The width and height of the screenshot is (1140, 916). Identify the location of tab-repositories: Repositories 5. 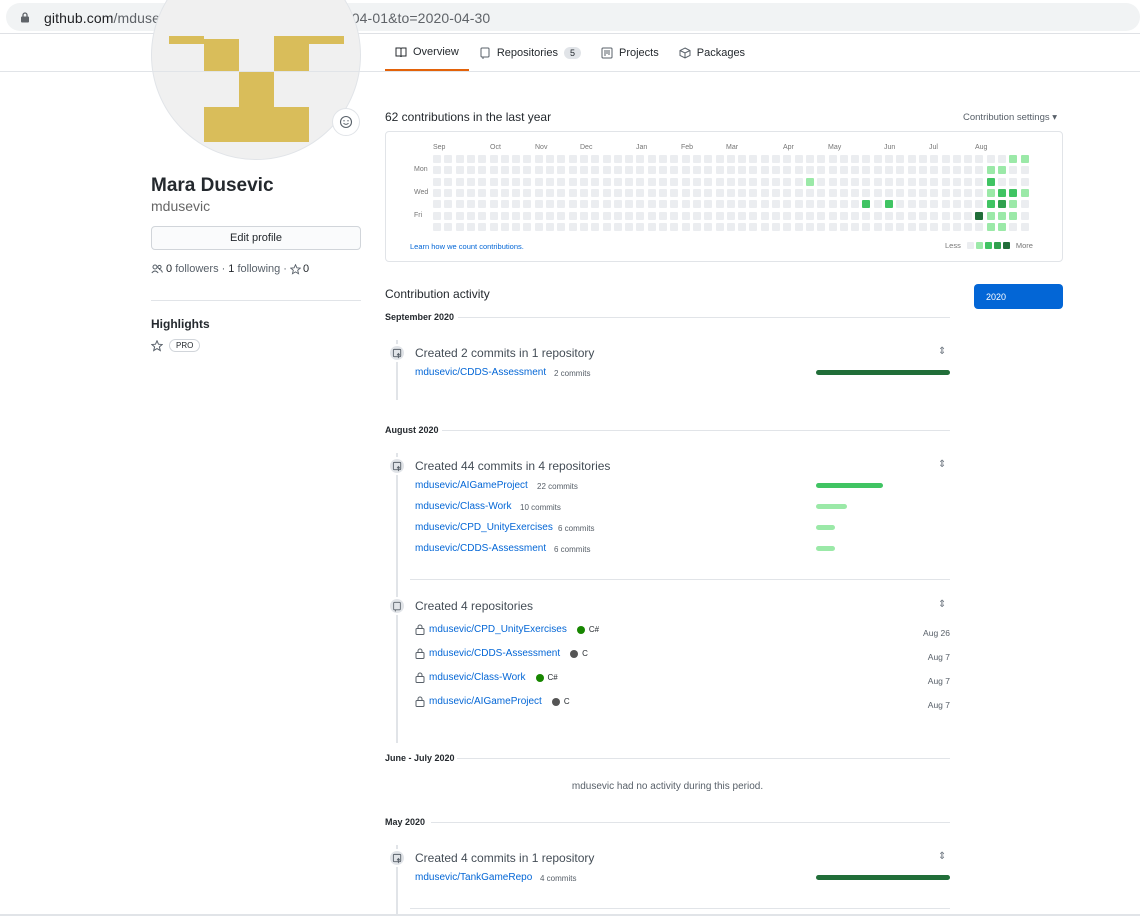
(530, 53).